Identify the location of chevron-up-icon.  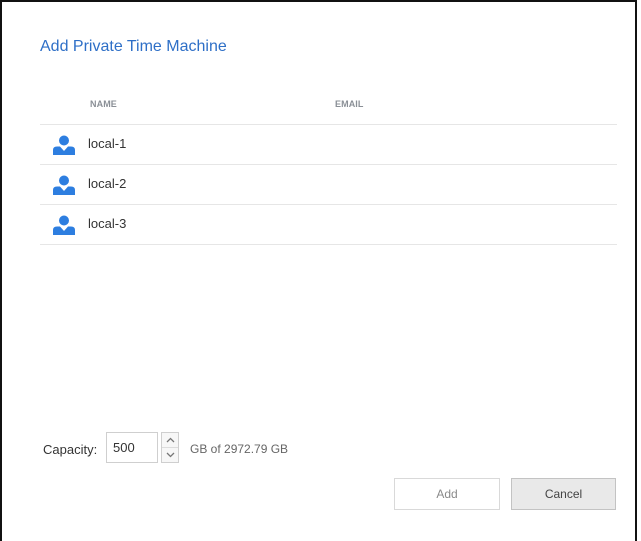
(170, 440).